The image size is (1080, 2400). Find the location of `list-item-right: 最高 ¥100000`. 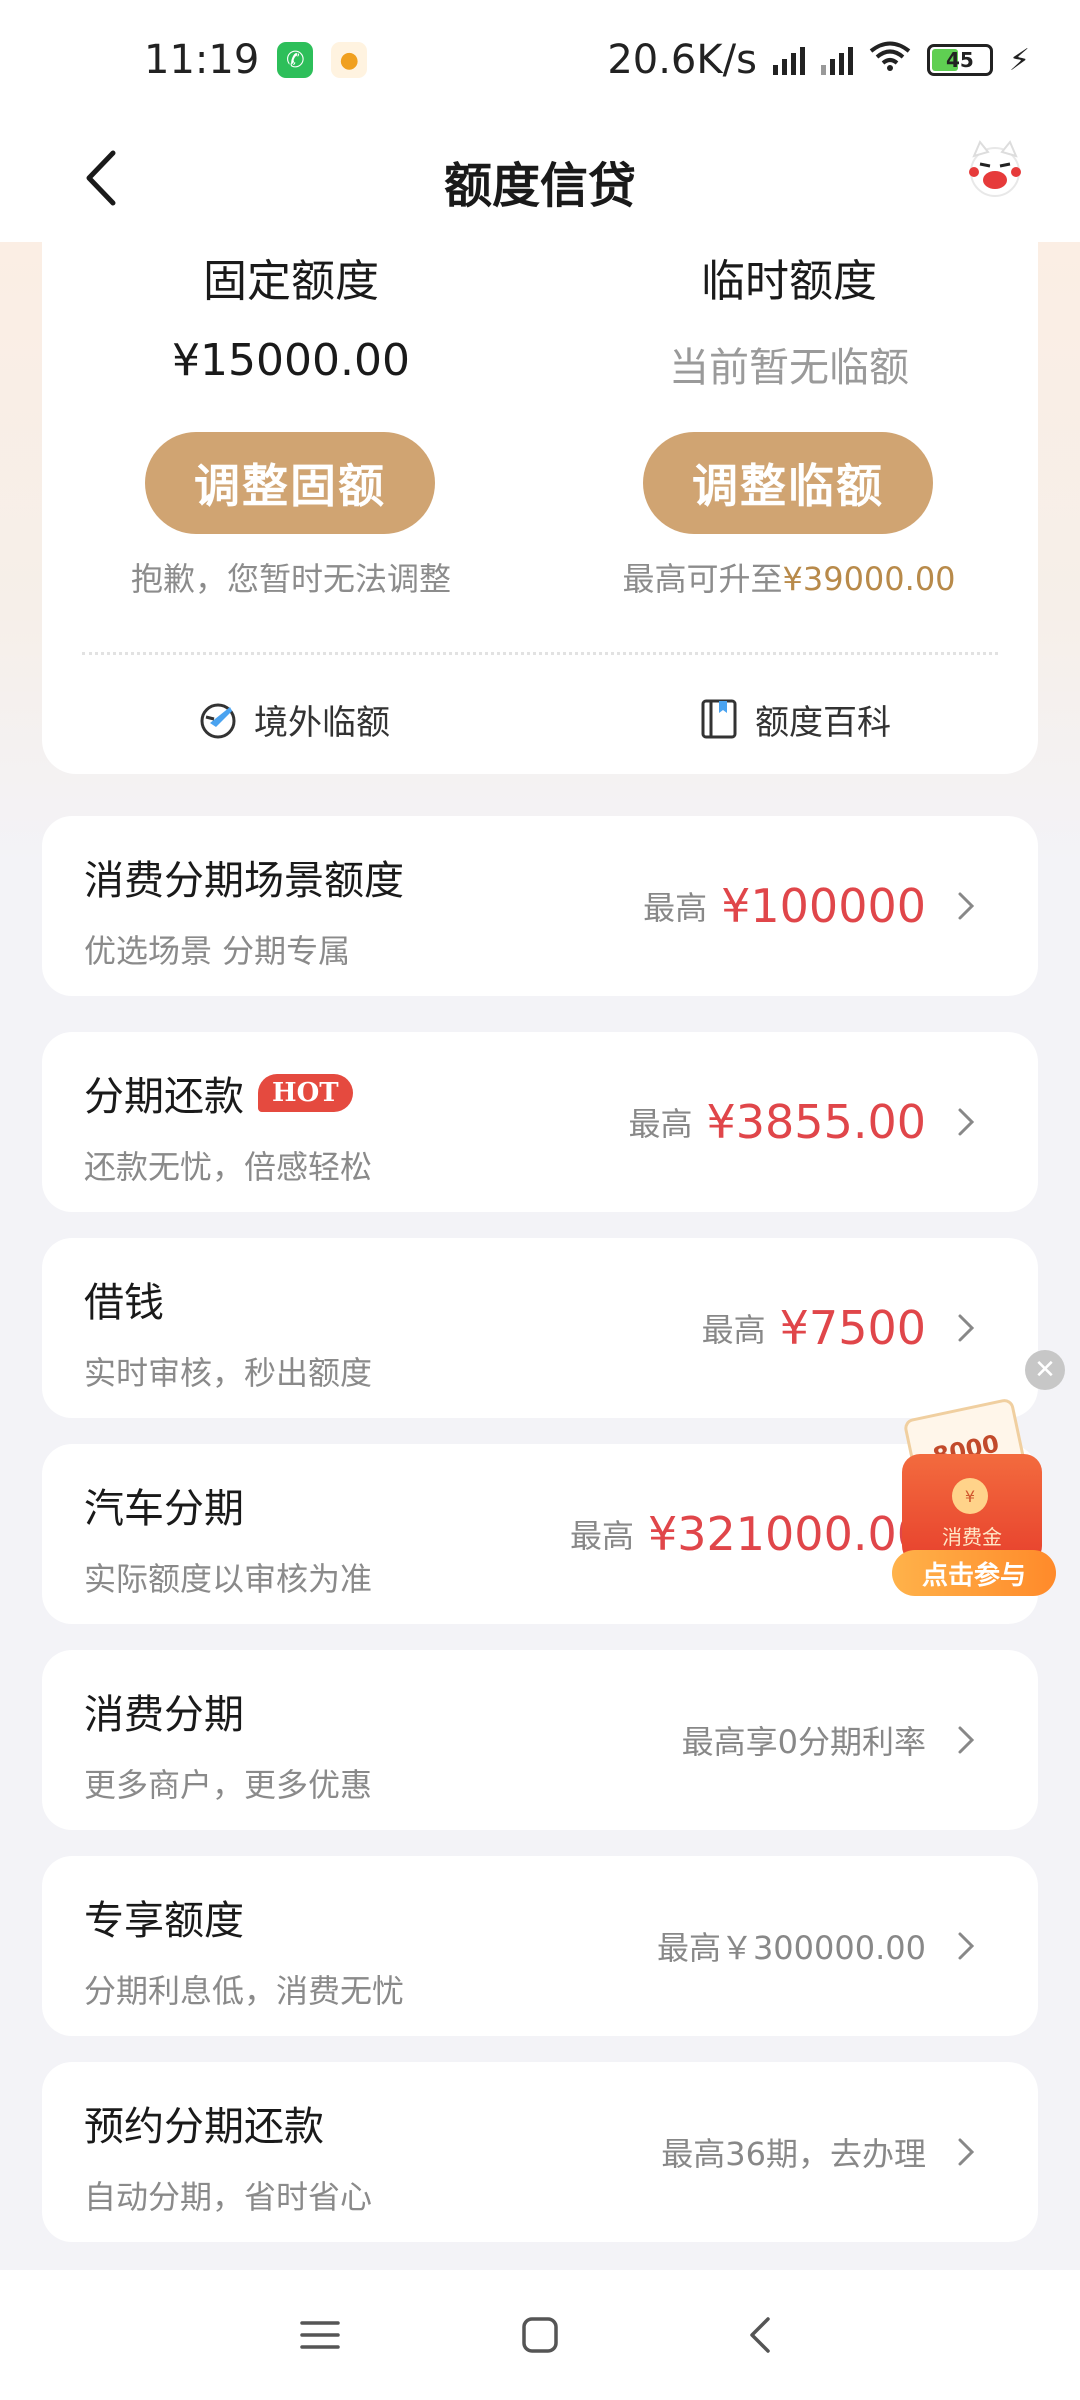

list-item-right: 最高 ¥100000 is located at coordinates (809, 906).